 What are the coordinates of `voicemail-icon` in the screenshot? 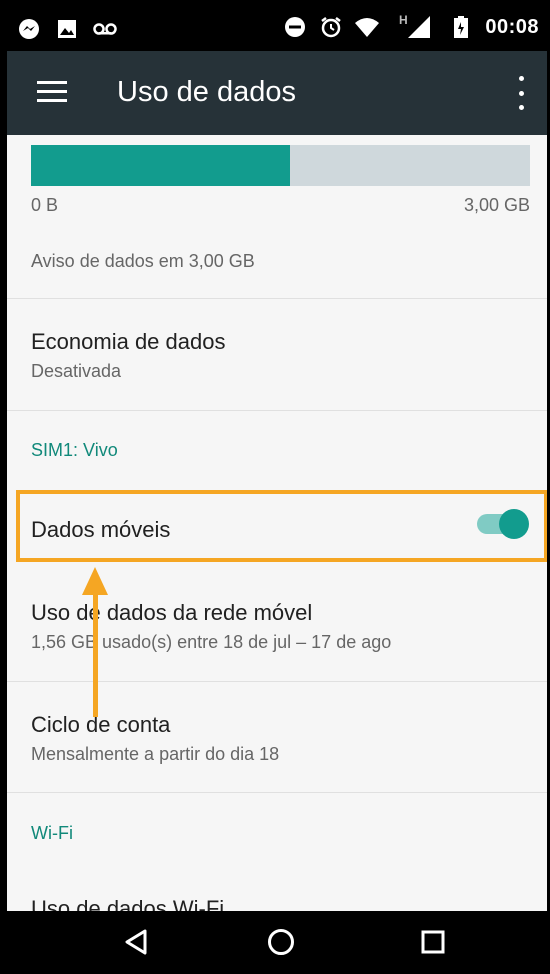 It's located at (105, 29).